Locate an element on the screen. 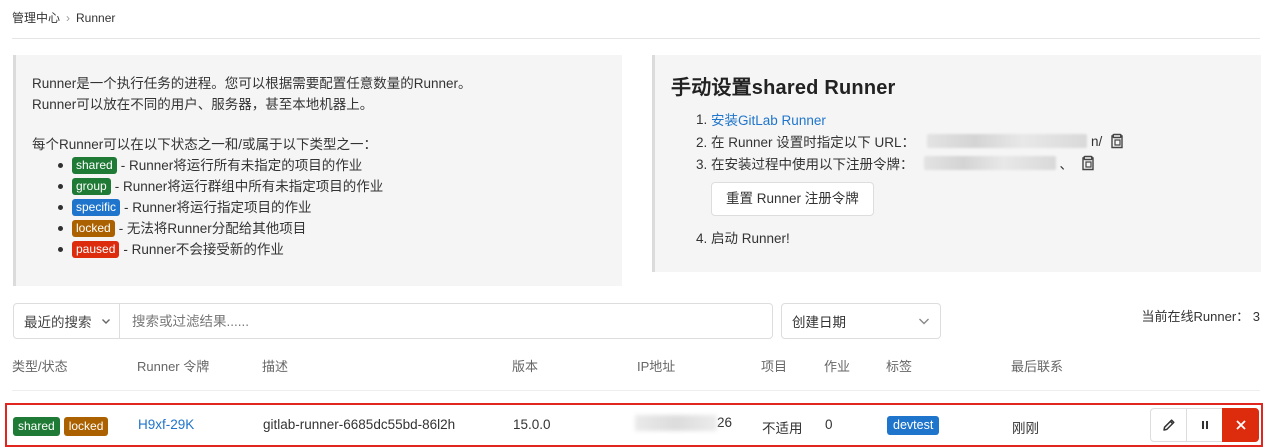 This screenshot has width=1265, height=448. pause-icon is located at coordinates (1204, 425).